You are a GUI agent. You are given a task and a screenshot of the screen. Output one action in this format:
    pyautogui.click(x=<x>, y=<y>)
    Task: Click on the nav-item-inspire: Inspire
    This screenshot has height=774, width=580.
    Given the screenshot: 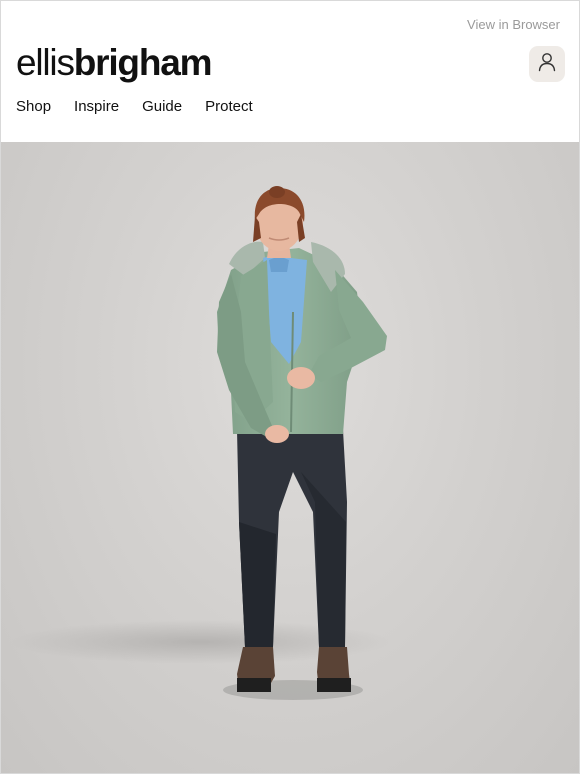 What is the action you would take?
    pyautogui.click(x=96, y=106)
    